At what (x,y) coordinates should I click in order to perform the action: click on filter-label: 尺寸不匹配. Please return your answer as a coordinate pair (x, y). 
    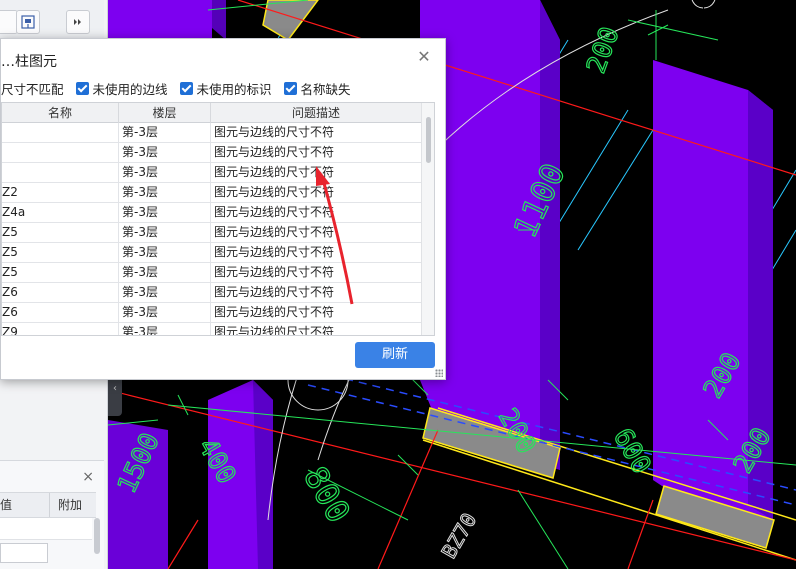
    Looking at the image, I should click on (32, 89).